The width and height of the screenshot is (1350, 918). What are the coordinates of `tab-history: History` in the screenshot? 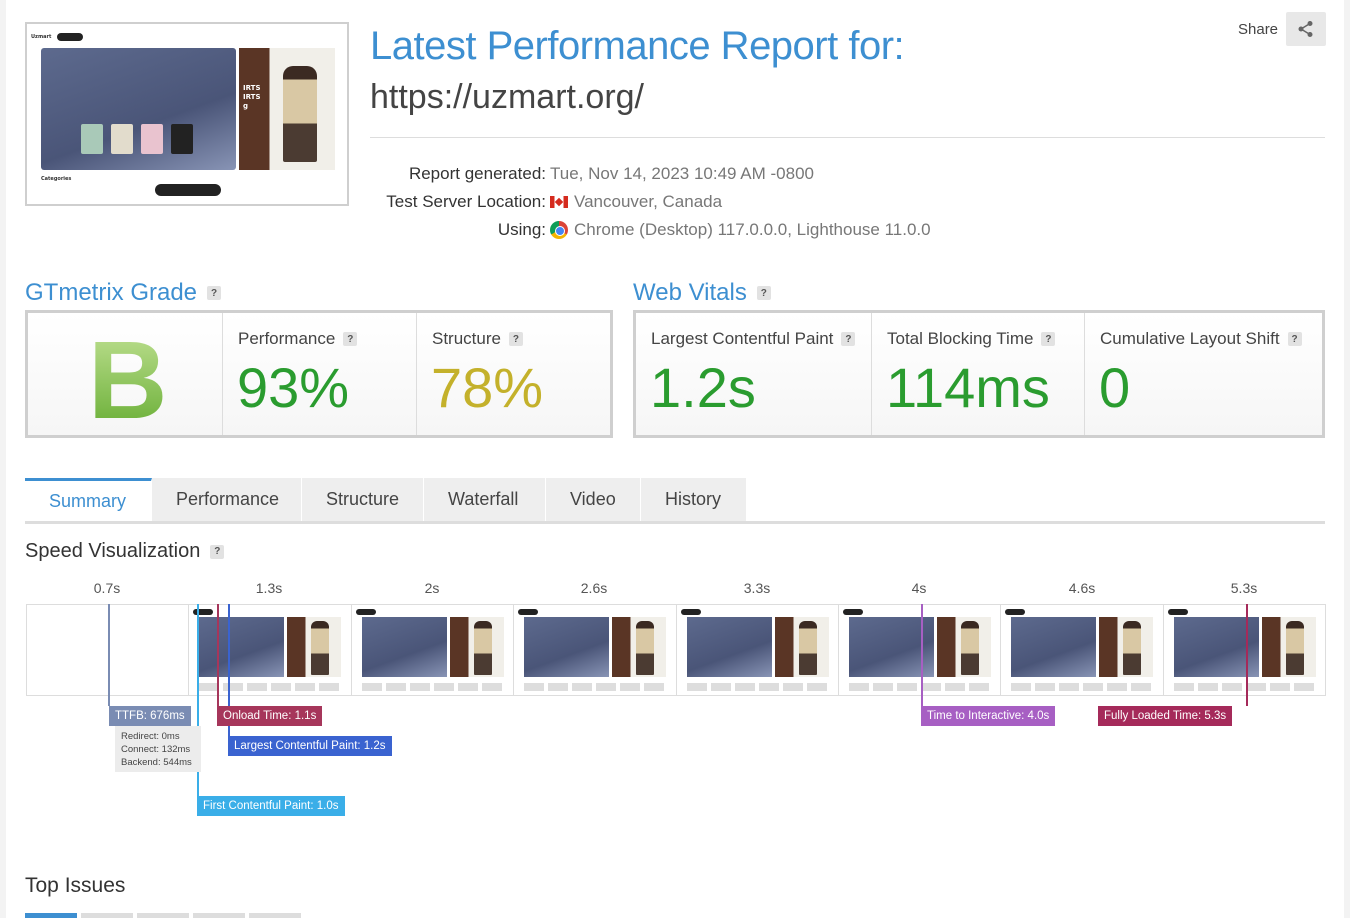 It's located at (694, 499).